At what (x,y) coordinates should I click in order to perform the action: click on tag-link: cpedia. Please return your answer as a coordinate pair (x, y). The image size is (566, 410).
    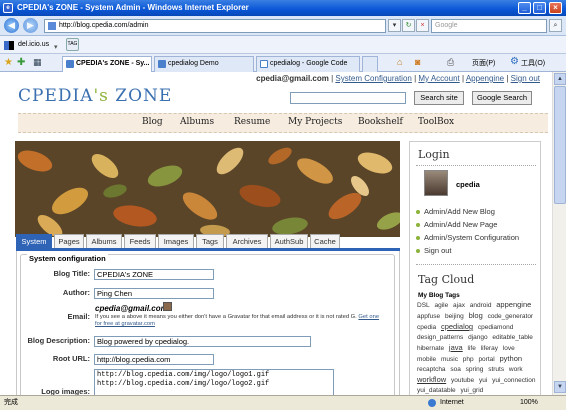
    Looking at the image, I should click on (426, 327).